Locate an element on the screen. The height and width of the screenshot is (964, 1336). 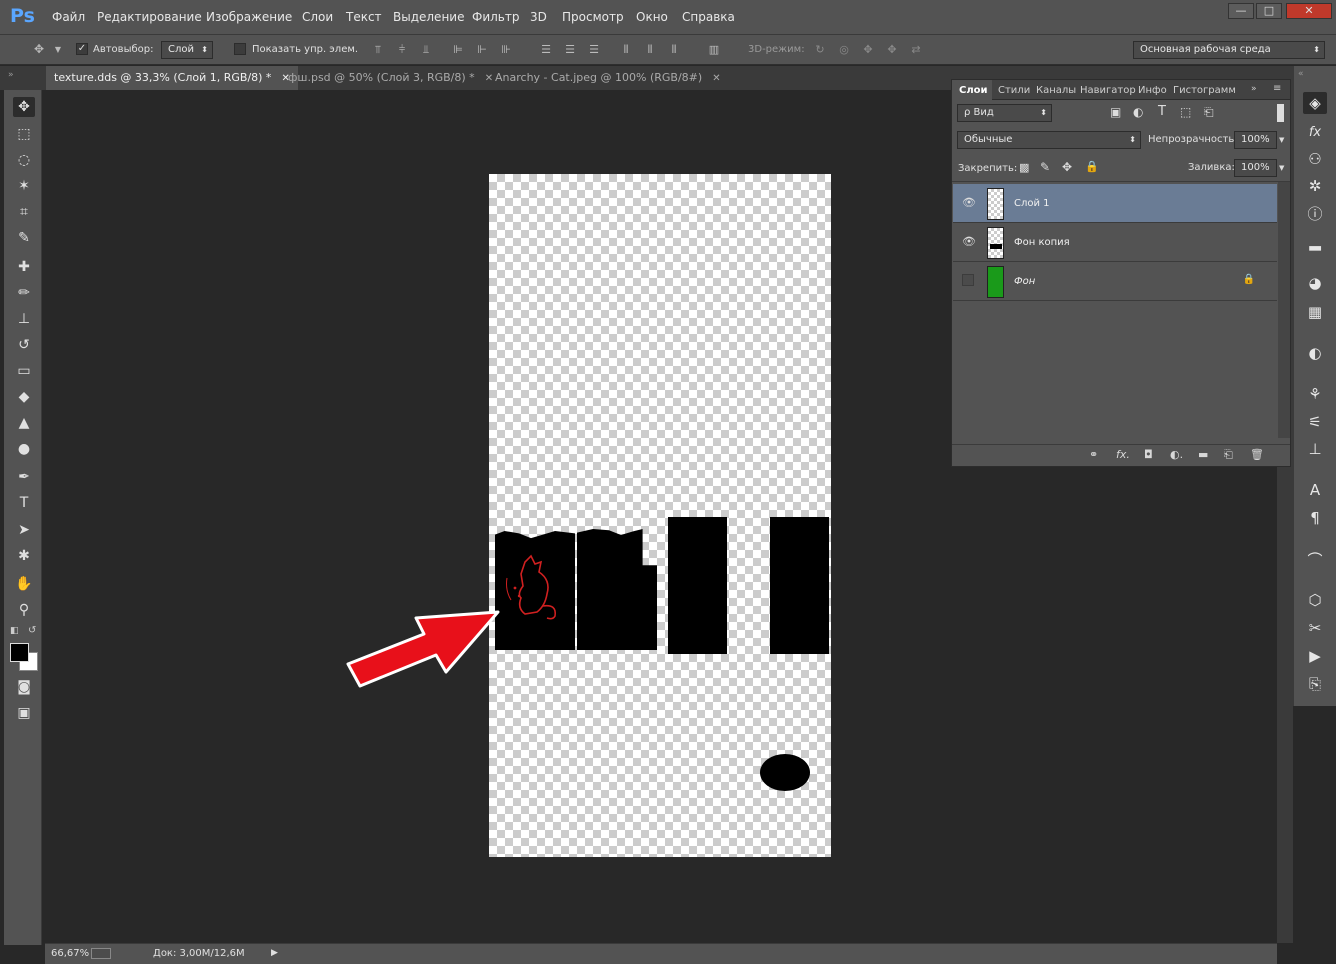
opacity-input: 100% is located at coordinates (1255, 140).